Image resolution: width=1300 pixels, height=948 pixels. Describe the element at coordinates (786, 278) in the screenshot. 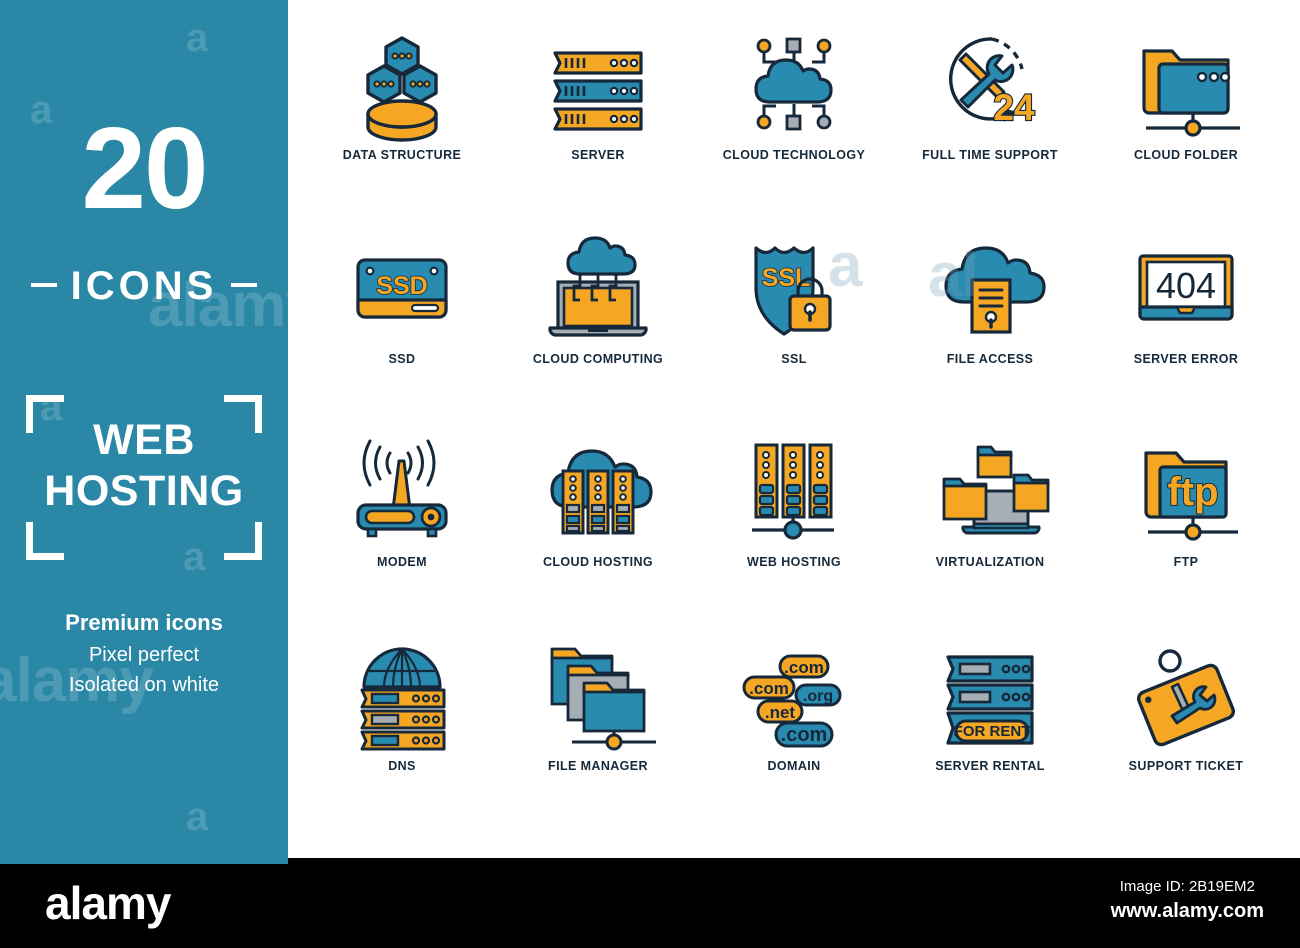

I see `badge-ssl: SSL` at that location.